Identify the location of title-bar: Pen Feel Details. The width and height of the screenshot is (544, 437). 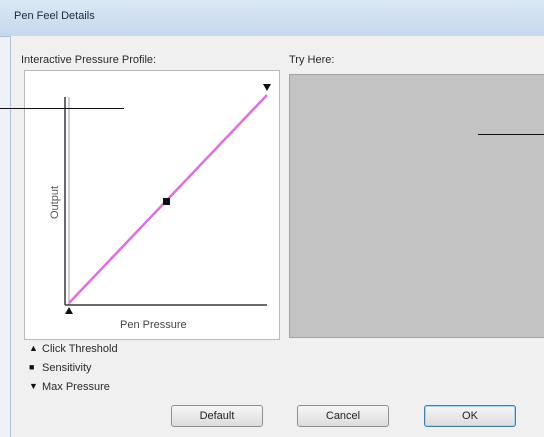
(272, 18).